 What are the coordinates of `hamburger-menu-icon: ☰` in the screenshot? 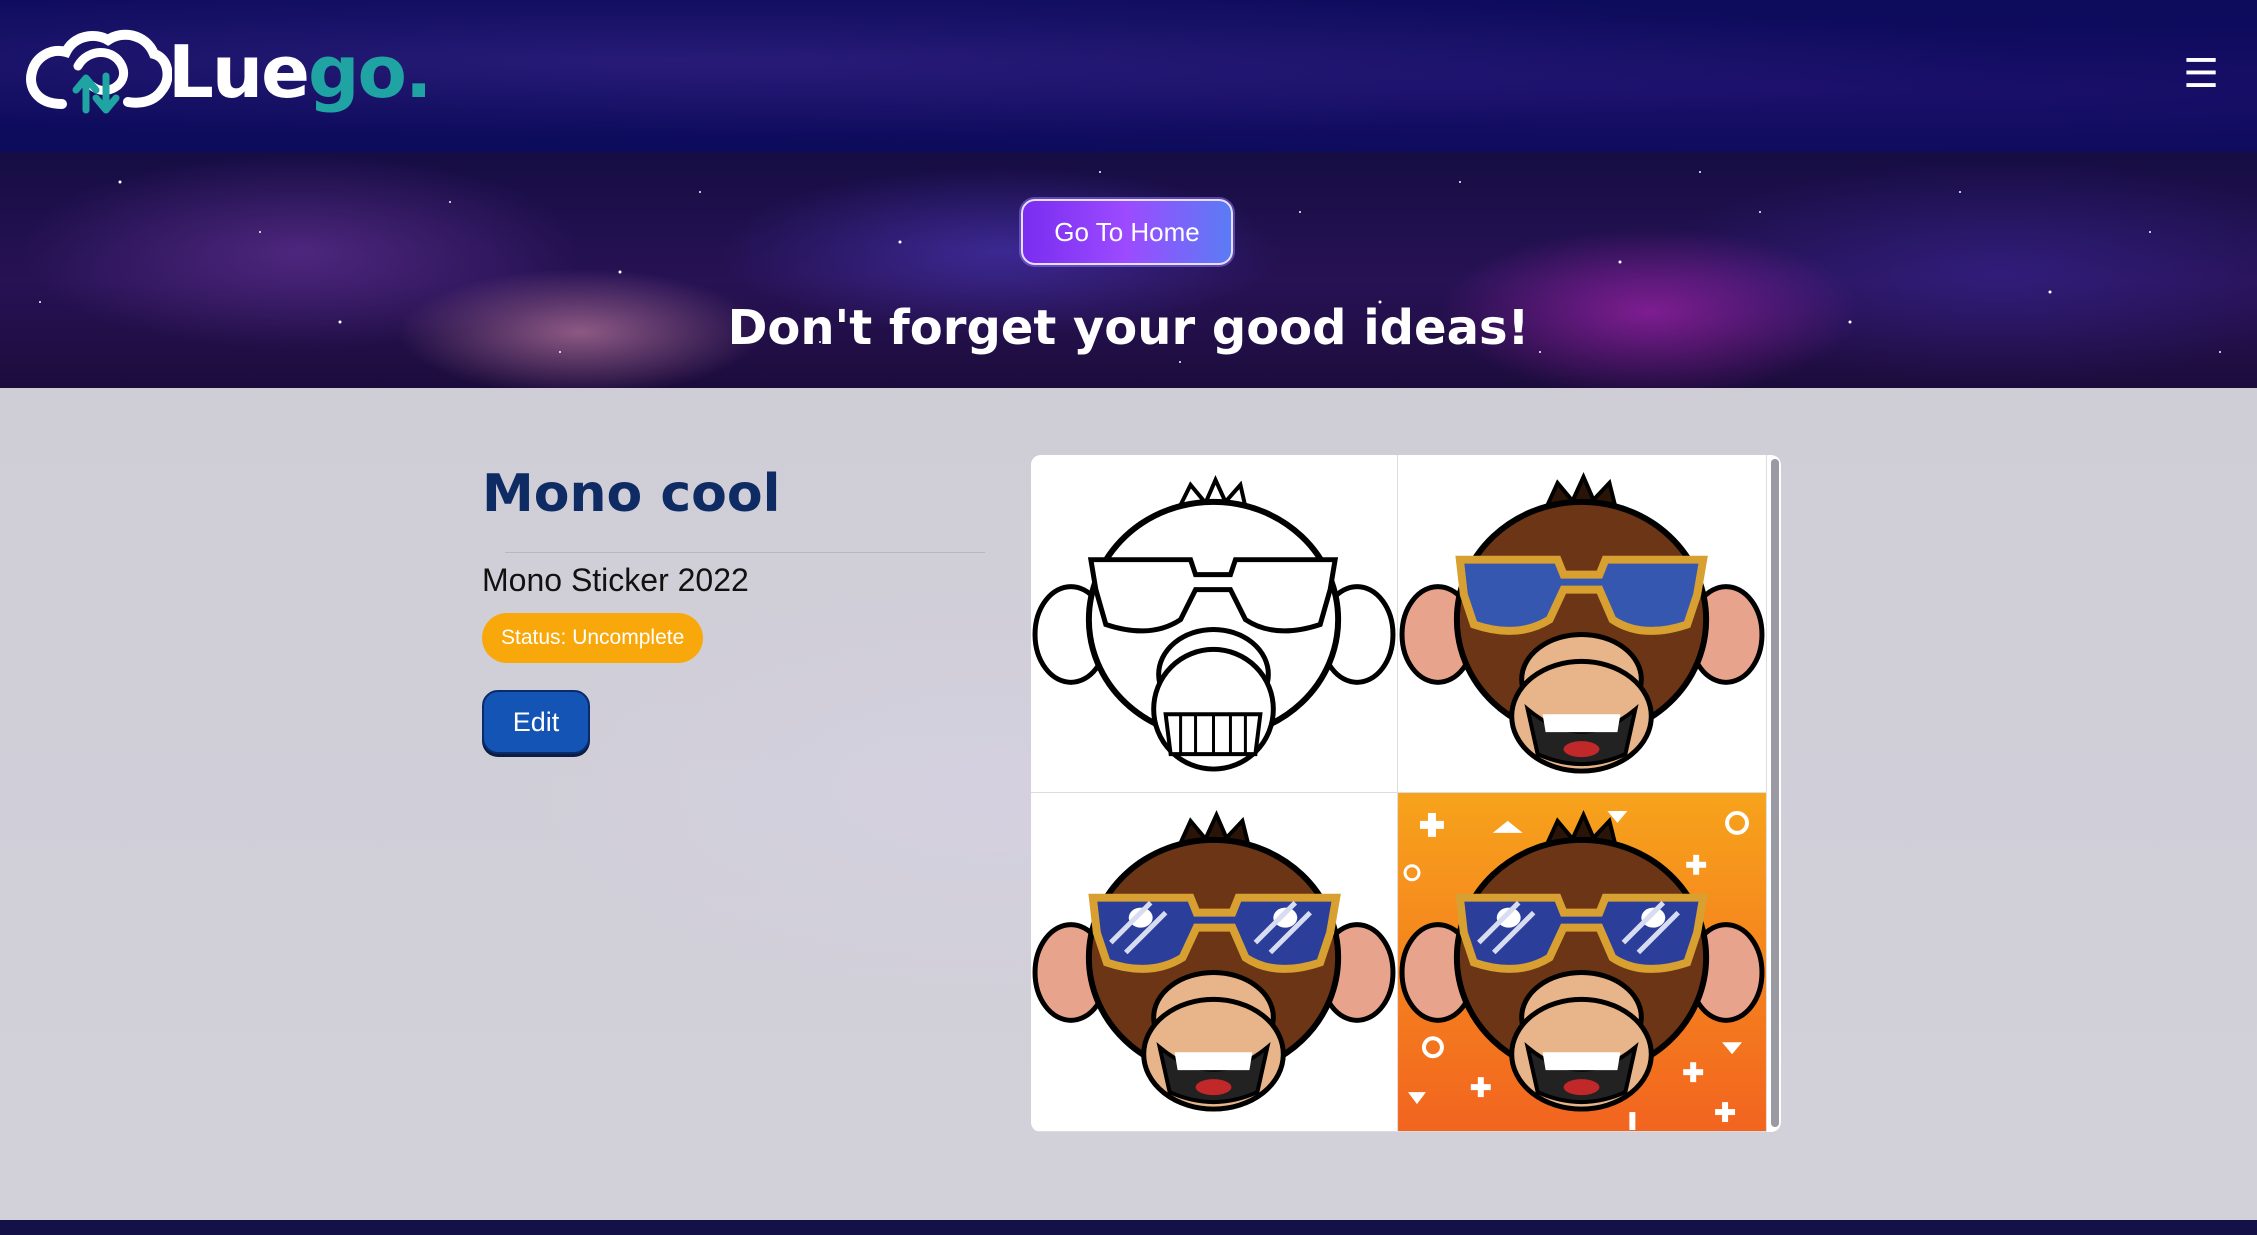 It's located at (2201, 74).